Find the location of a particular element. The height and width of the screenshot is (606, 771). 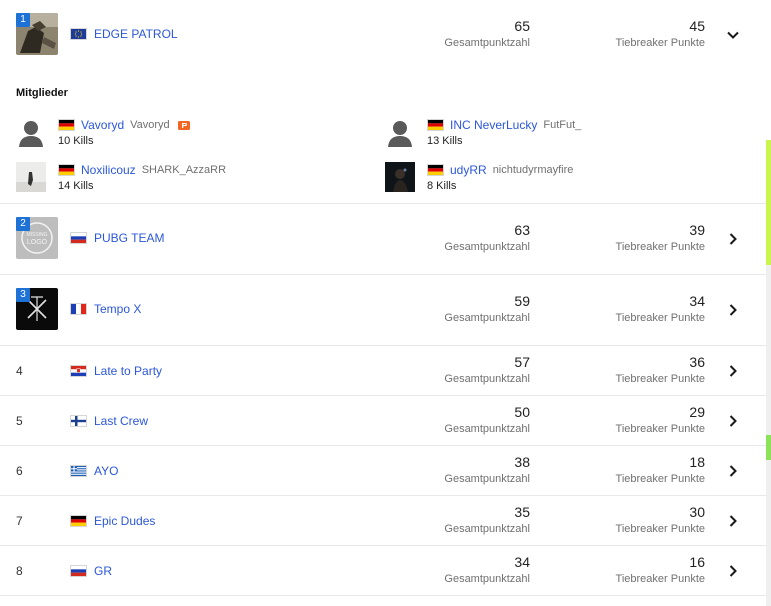

total-score: 57 Gesamtpunktzahl is located at coordinates (487, 370).